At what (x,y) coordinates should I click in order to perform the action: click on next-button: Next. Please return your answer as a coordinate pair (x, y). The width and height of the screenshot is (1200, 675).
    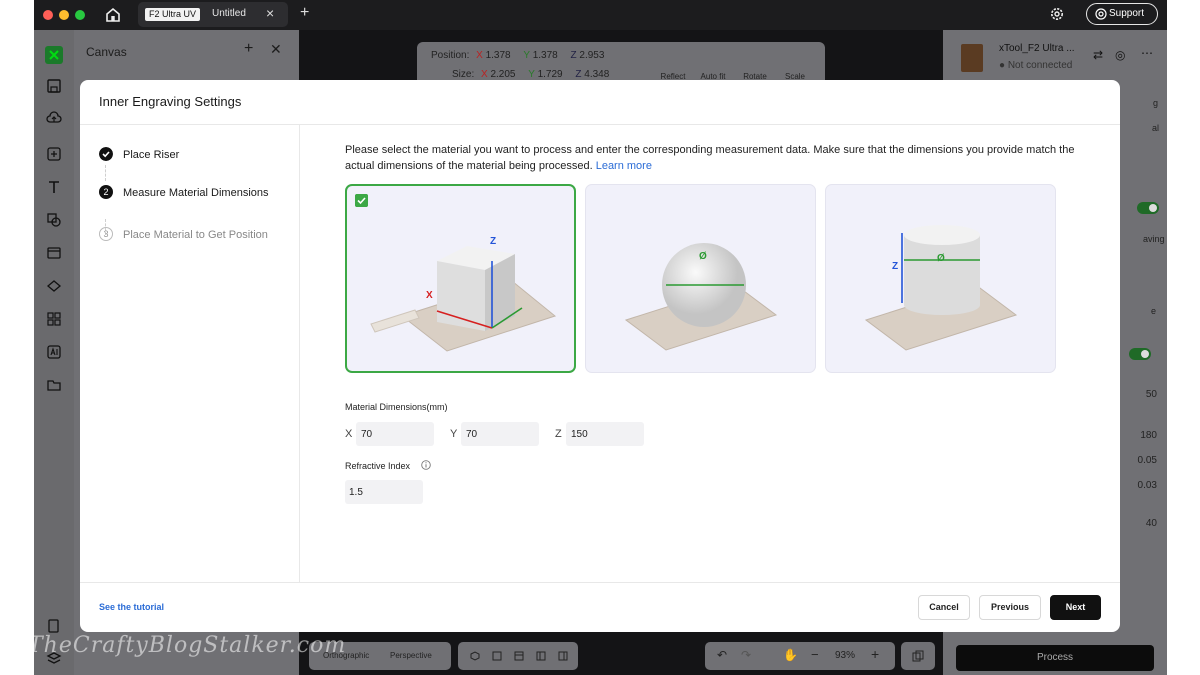
    Looking at the image, I should click on (1075, 607).